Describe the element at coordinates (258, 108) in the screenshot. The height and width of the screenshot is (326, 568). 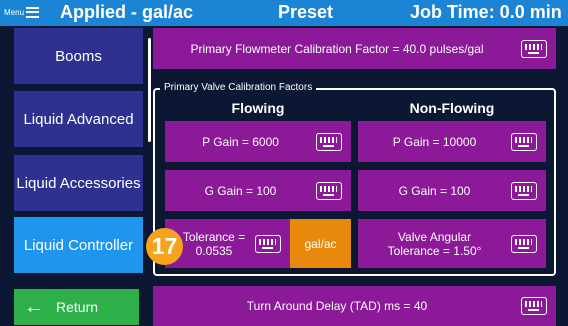
I see `flowing-header: Flowing` at that location.